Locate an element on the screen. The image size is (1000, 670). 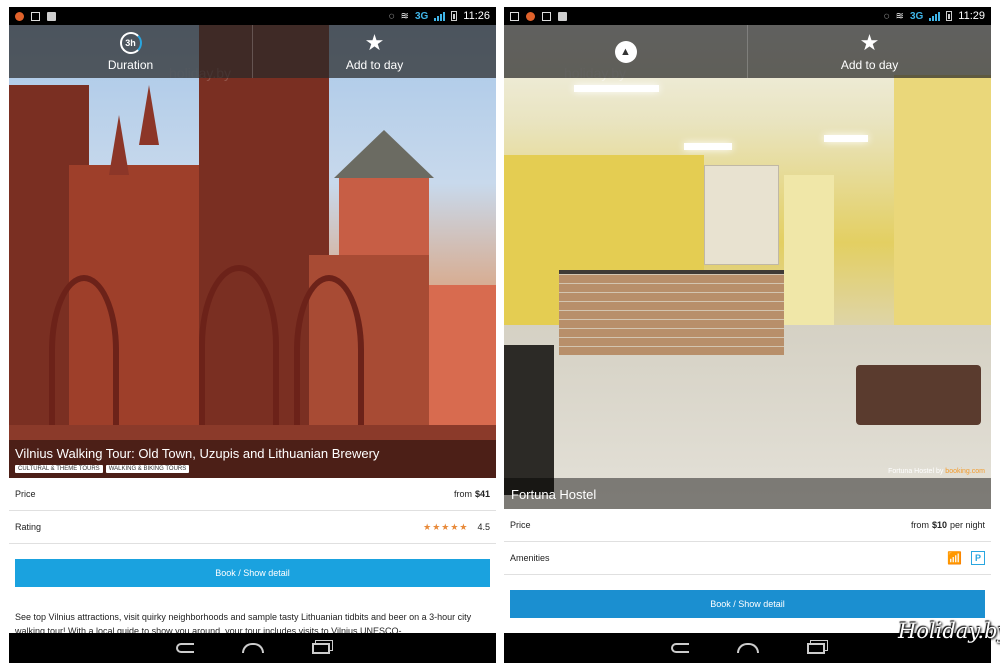
rating-stars-icon: ★★★★★ is located at coordinates (446, 526).